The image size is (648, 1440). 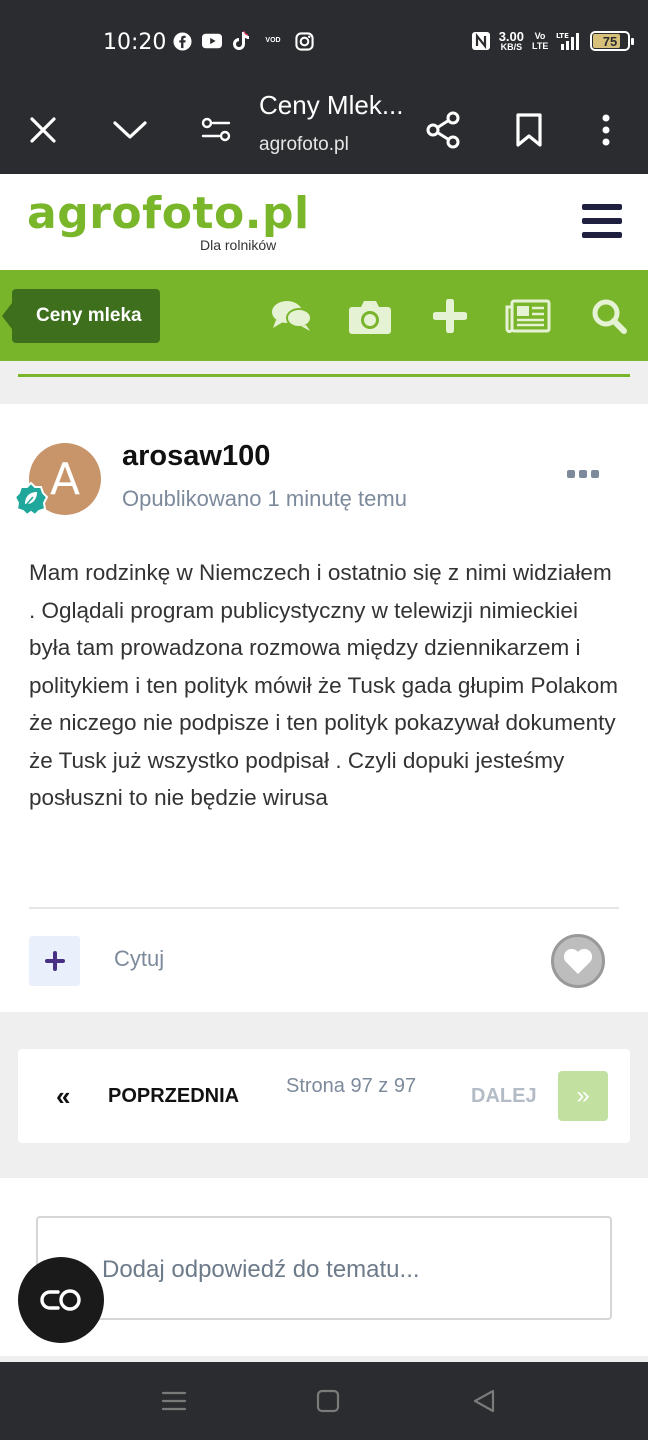 What do you see at coordinates (196, 456) in the screenshot?
I see `post-author: arosaw100` at bounding box center [196, 456].